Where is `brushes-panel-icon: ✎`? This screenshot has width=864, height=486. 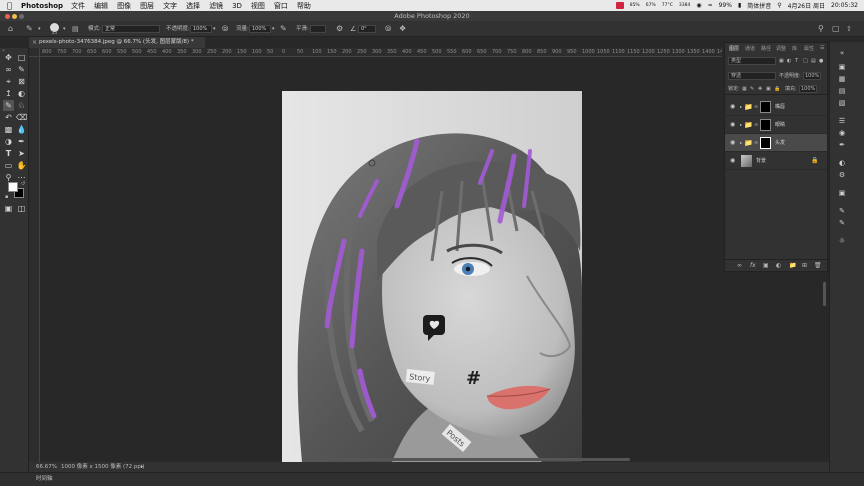
brushes-panel-icon: ✎ is located at coordinates (842, 223).